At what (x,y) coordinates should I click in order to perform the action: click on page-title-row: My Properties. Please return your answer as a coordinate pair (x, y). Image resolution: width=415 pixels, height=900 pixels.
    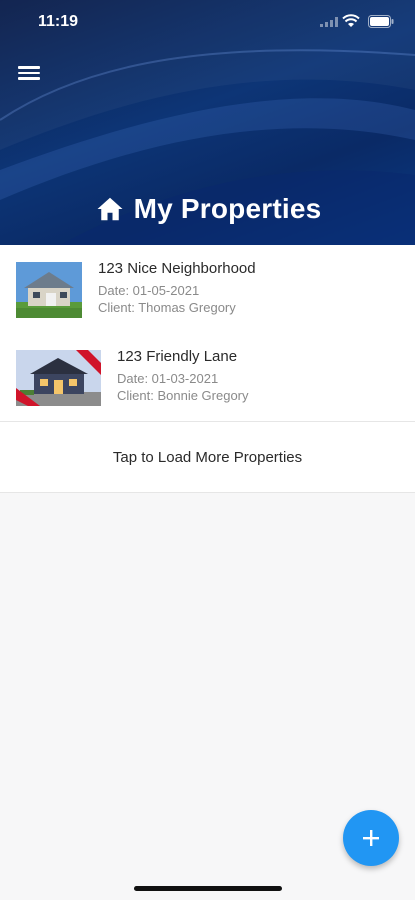
    Looking at the image, I should click on (207, 209).